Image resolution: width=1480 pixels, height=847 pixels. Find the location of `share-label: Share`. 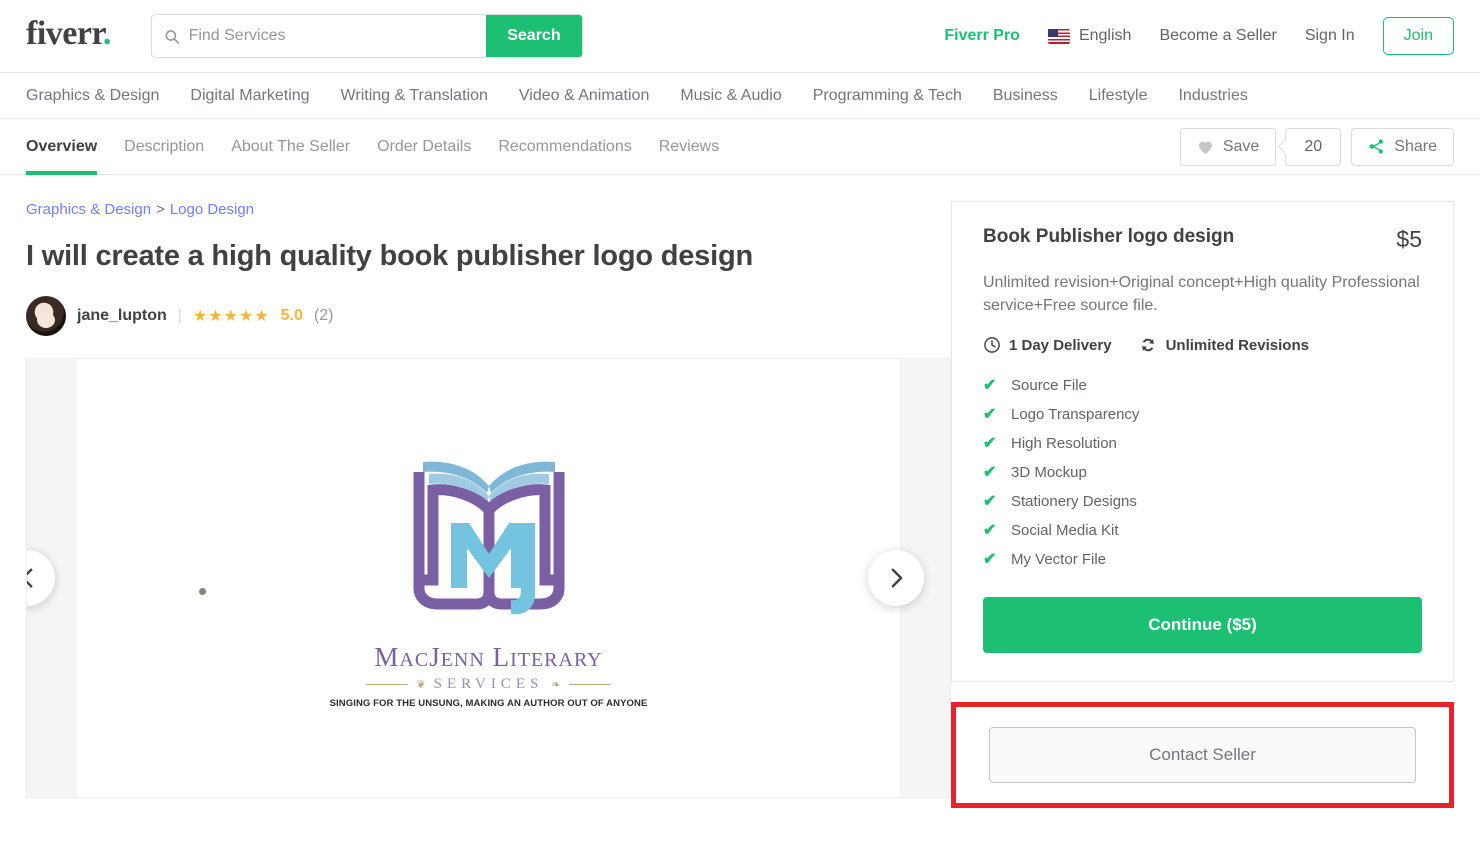

share-label: Share is located at coordinates (1415, 146).